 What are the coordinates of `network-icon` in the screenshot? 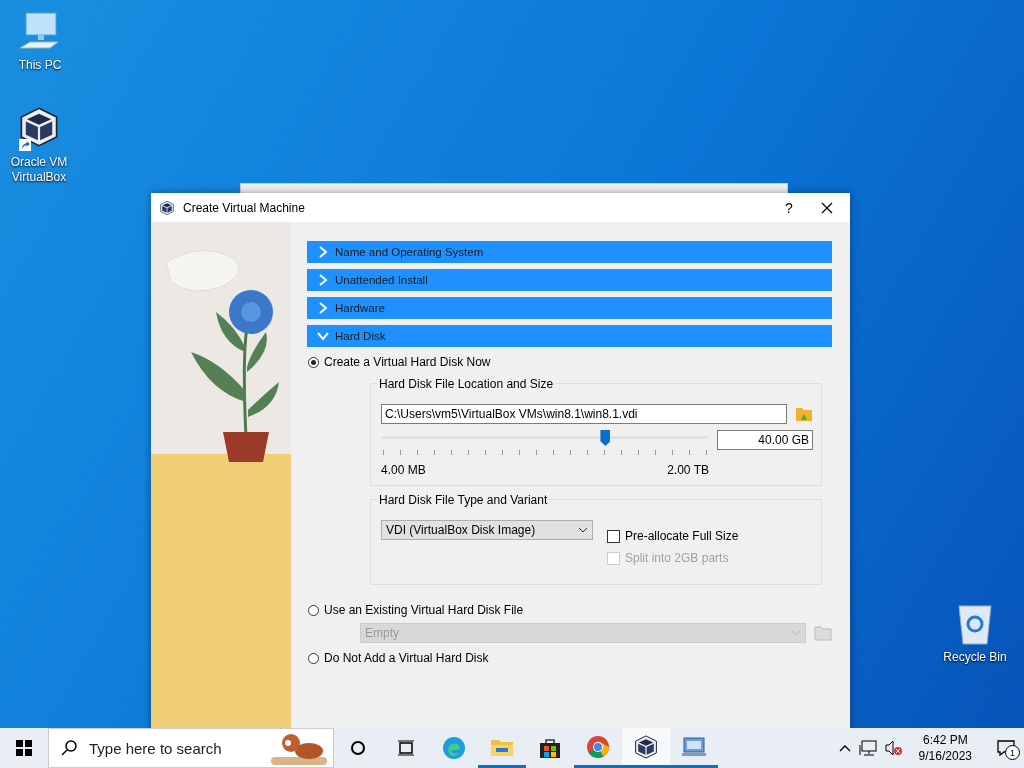 It's located at (867, 748).